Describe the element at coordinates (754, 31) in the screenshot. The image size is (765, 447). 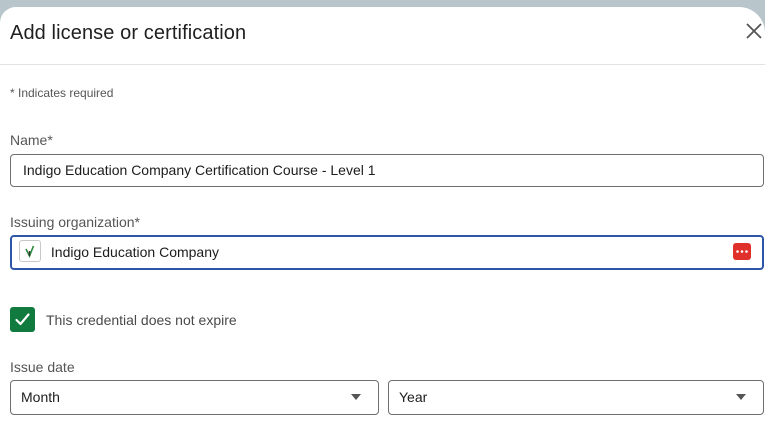
I see `close-icon` at that location.